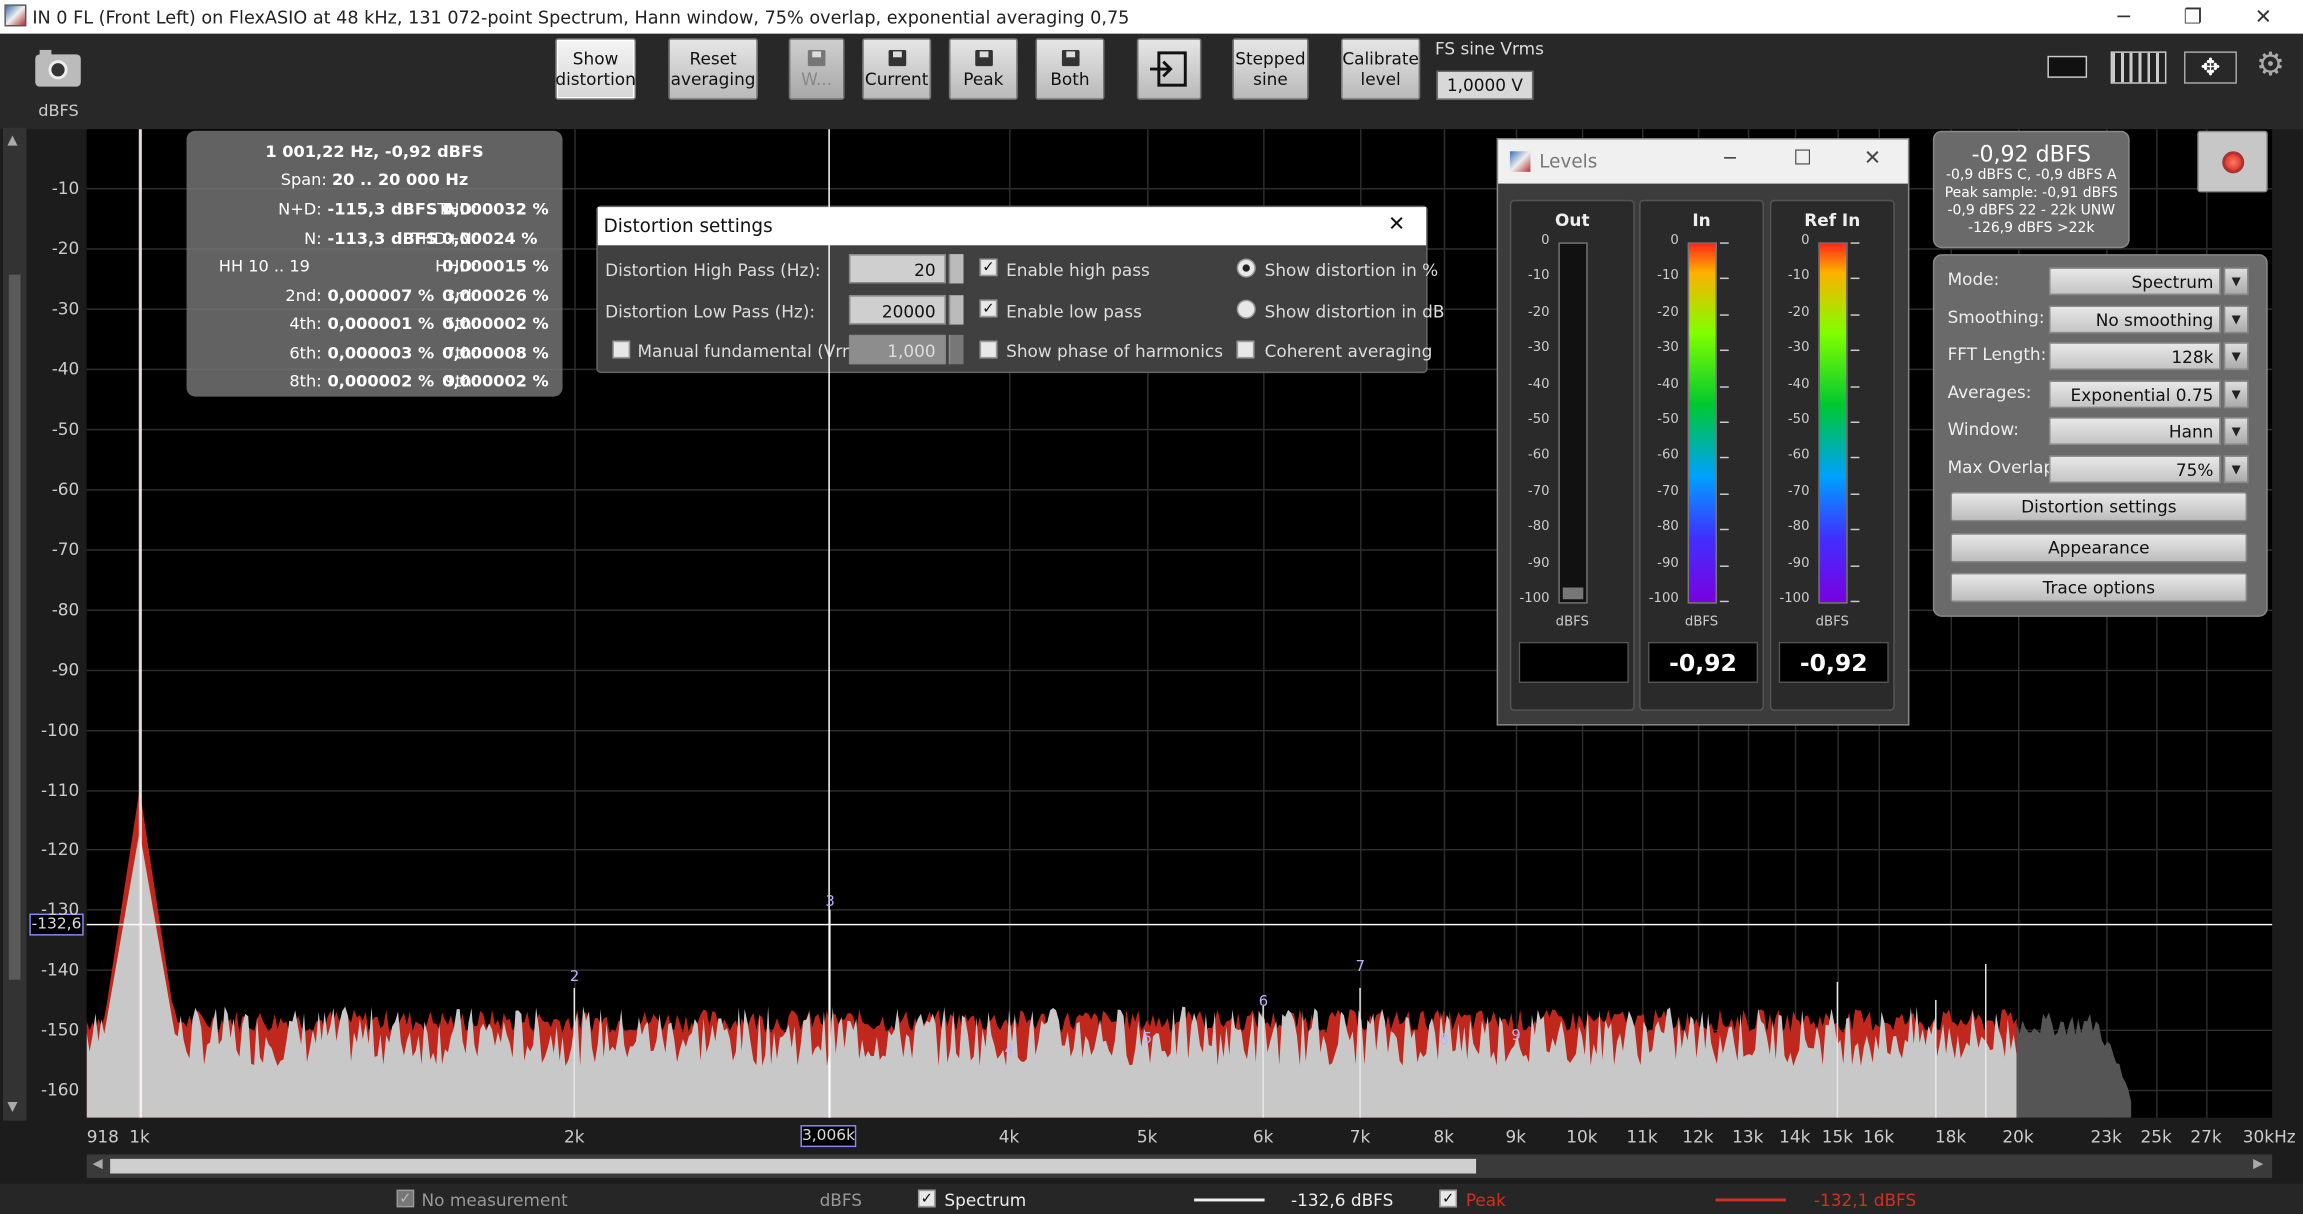 This screenshot has height=1214, width=2303. Describe the element at coordinates (1802, 159) in the screenshot. I see `levels-maximize-button: ☐` at that location.